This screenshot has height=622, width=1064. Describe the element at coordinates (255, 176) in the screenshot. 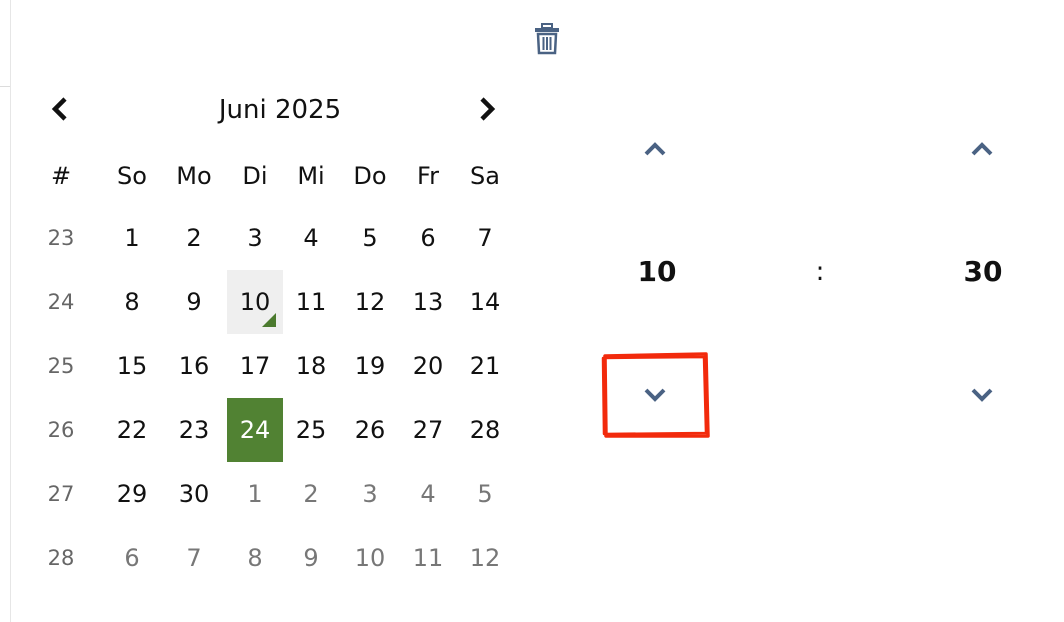

I see `weekday-header: Di` at that location.